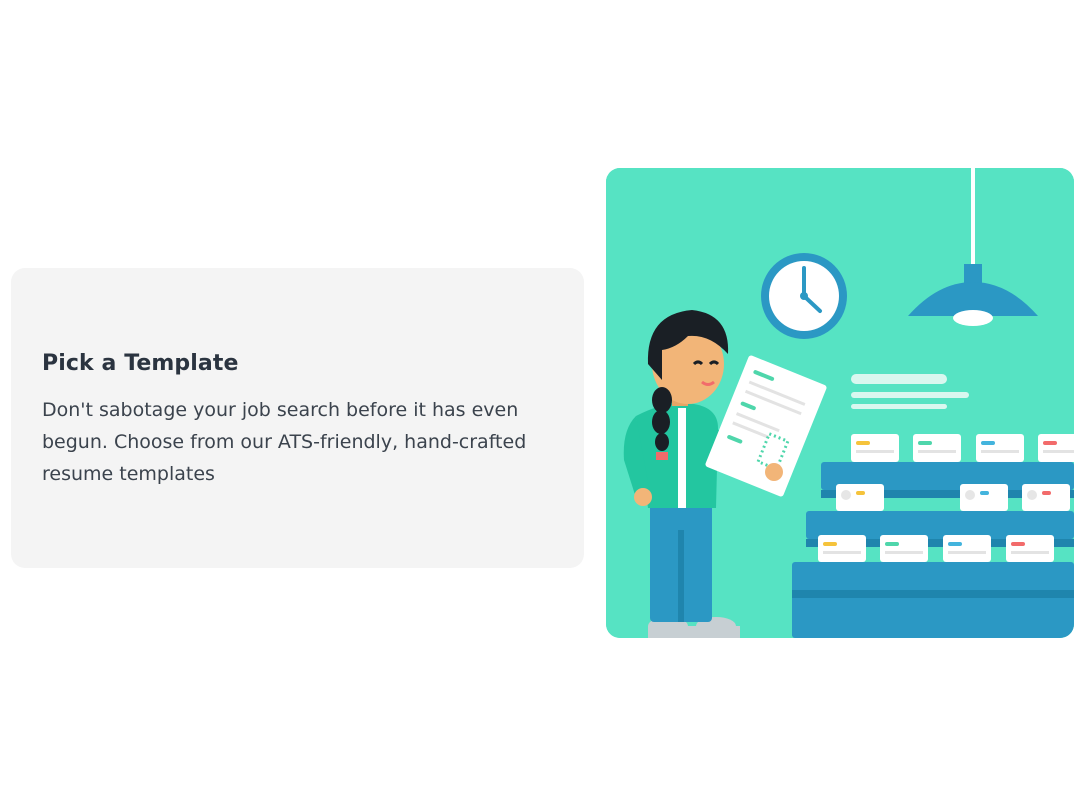  I want to click on feature-title: Pick a Template, so click(140, 363).